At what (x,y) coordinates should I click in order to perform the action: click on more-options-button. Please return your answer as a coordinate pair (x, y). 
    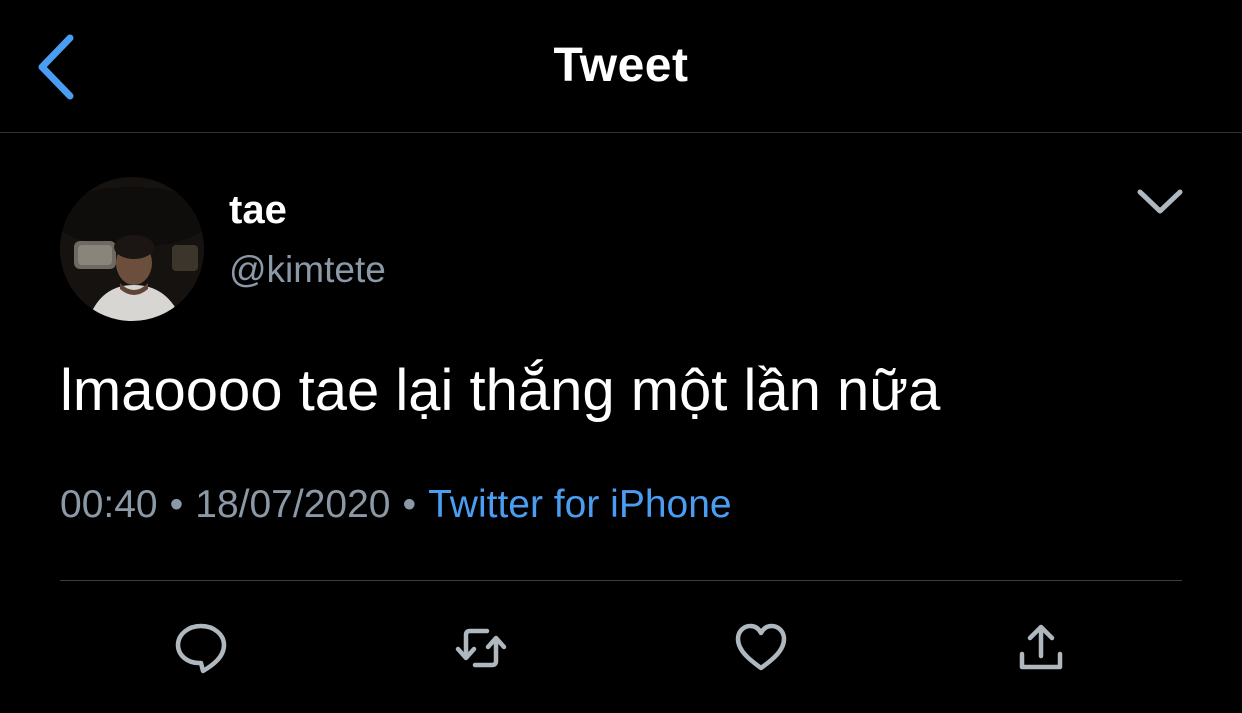
    Looking at the image, I should click on (1160, 202).